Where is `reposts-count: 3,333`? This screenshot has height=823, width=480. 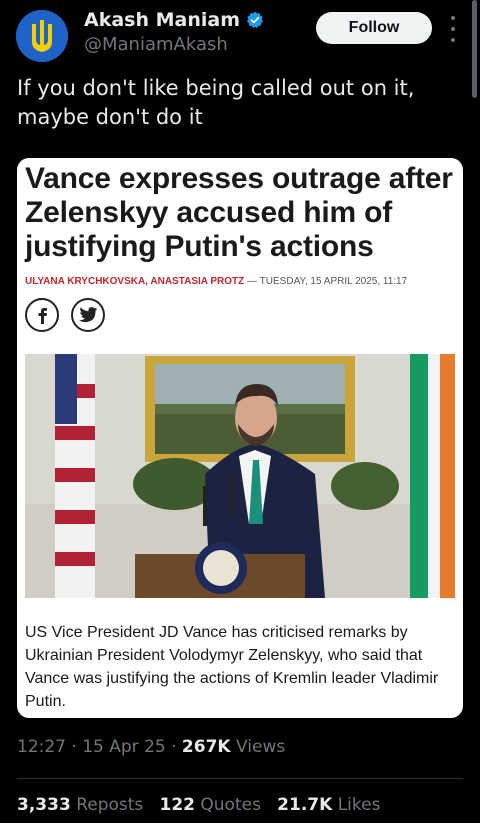 reposts-count: 3,333 is located at coordinates (44, 805).